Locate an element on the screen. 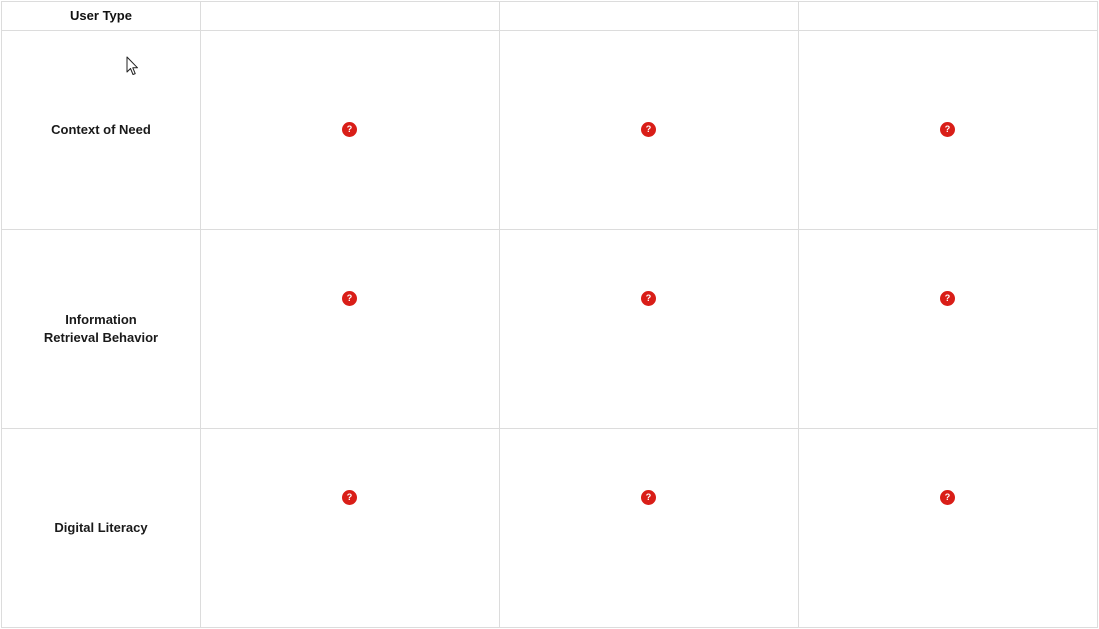 The image size is (1099, 629). cell-literacy-col-3: ? is located at coordinates (948, 528).